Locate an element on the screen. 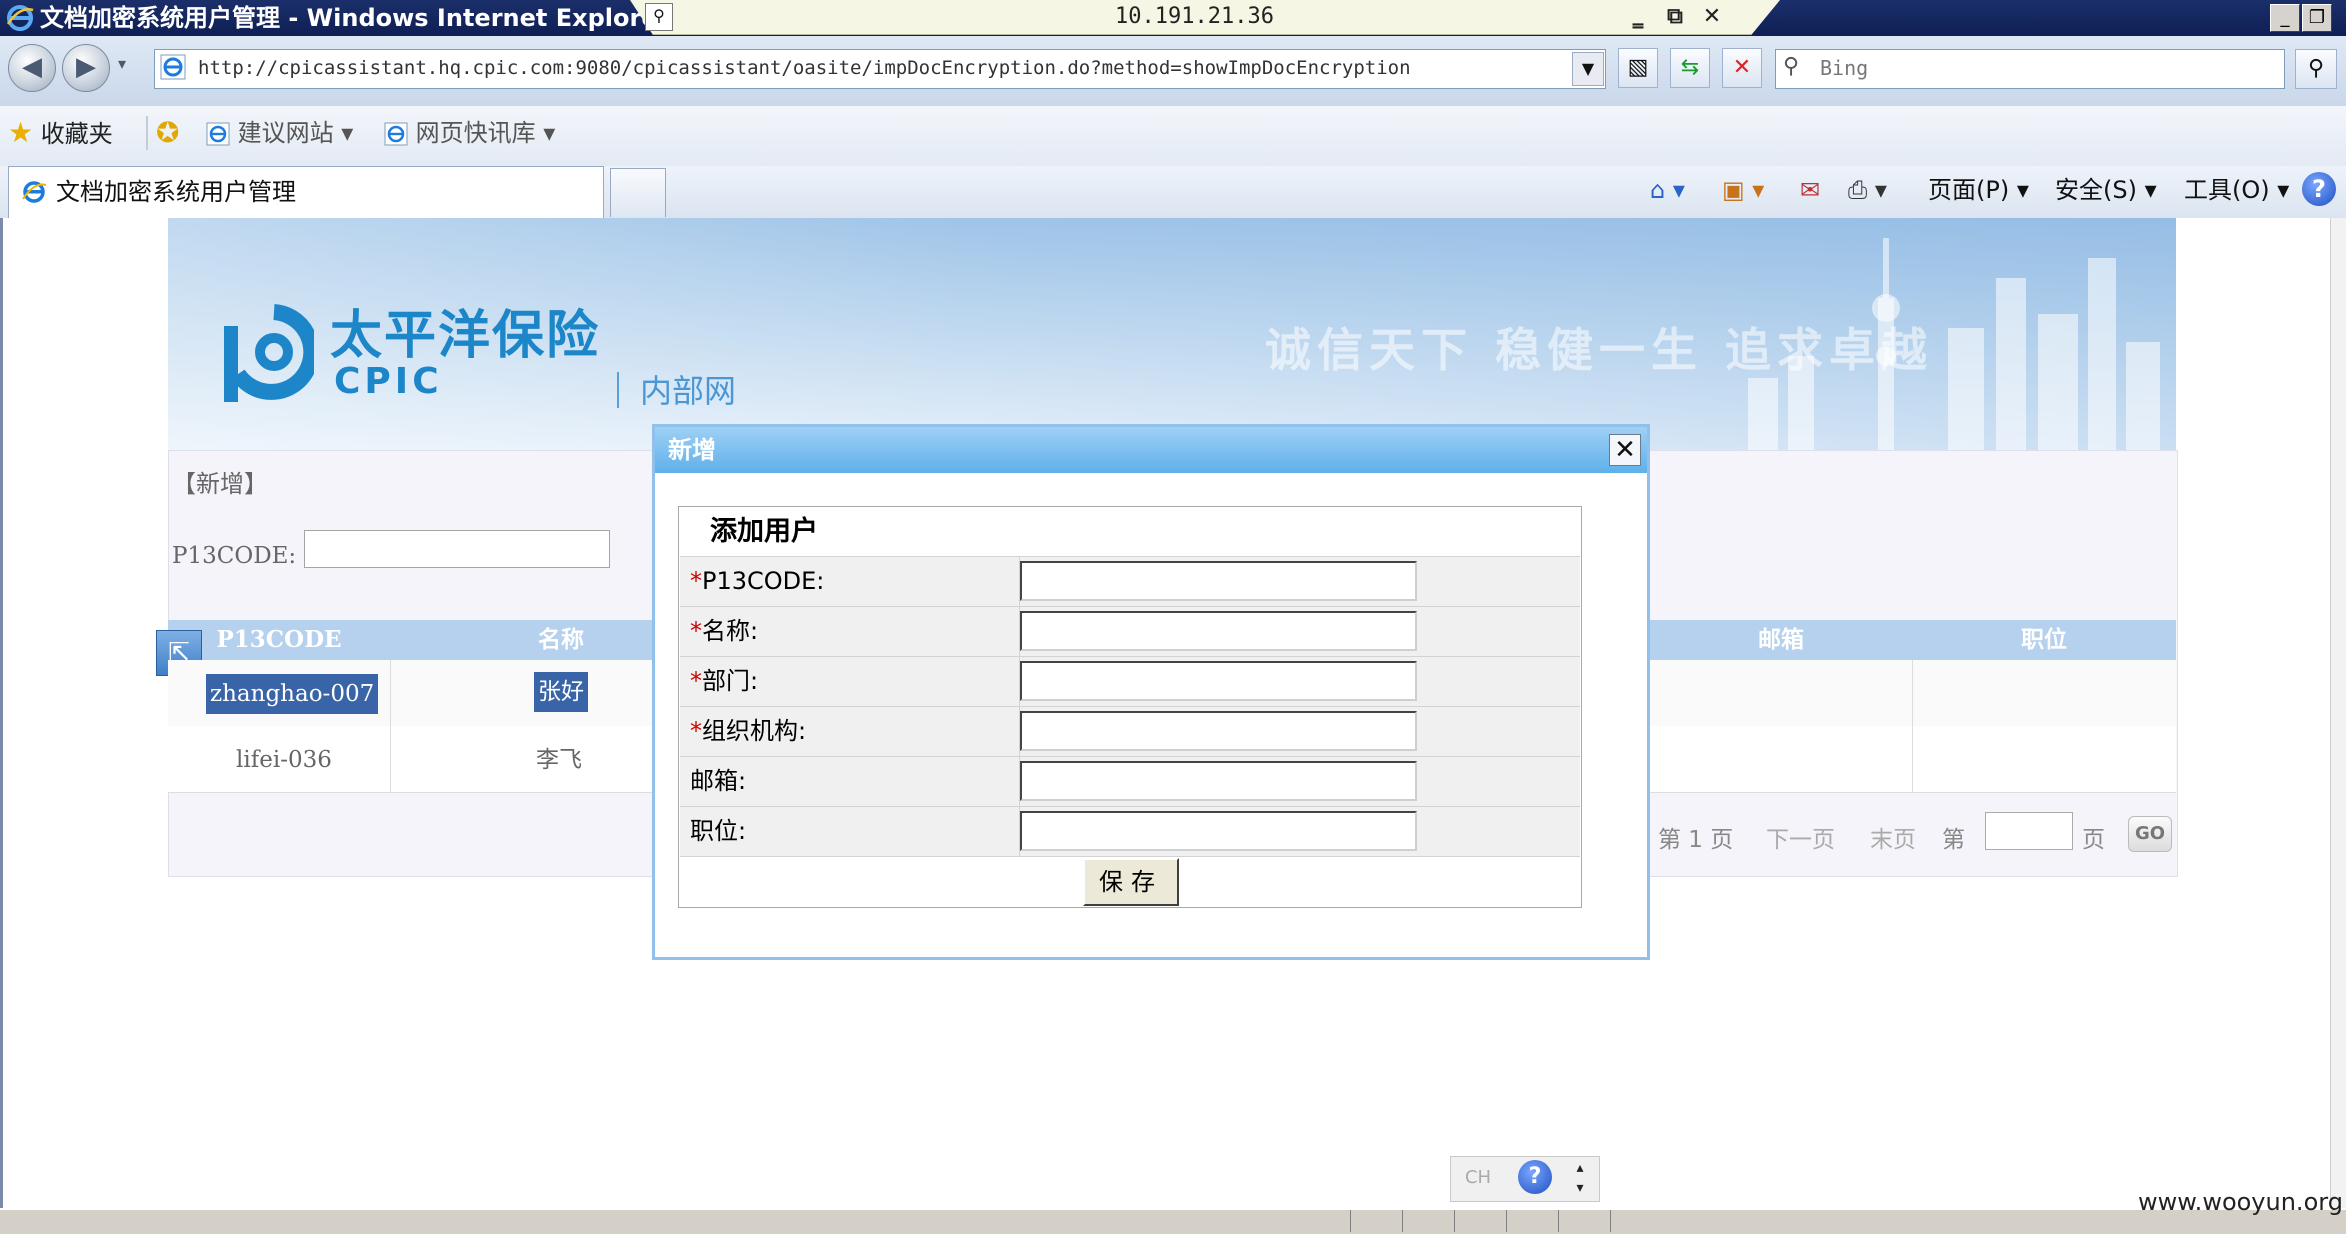  pager-page-input is located at coordinates (2029, 831).